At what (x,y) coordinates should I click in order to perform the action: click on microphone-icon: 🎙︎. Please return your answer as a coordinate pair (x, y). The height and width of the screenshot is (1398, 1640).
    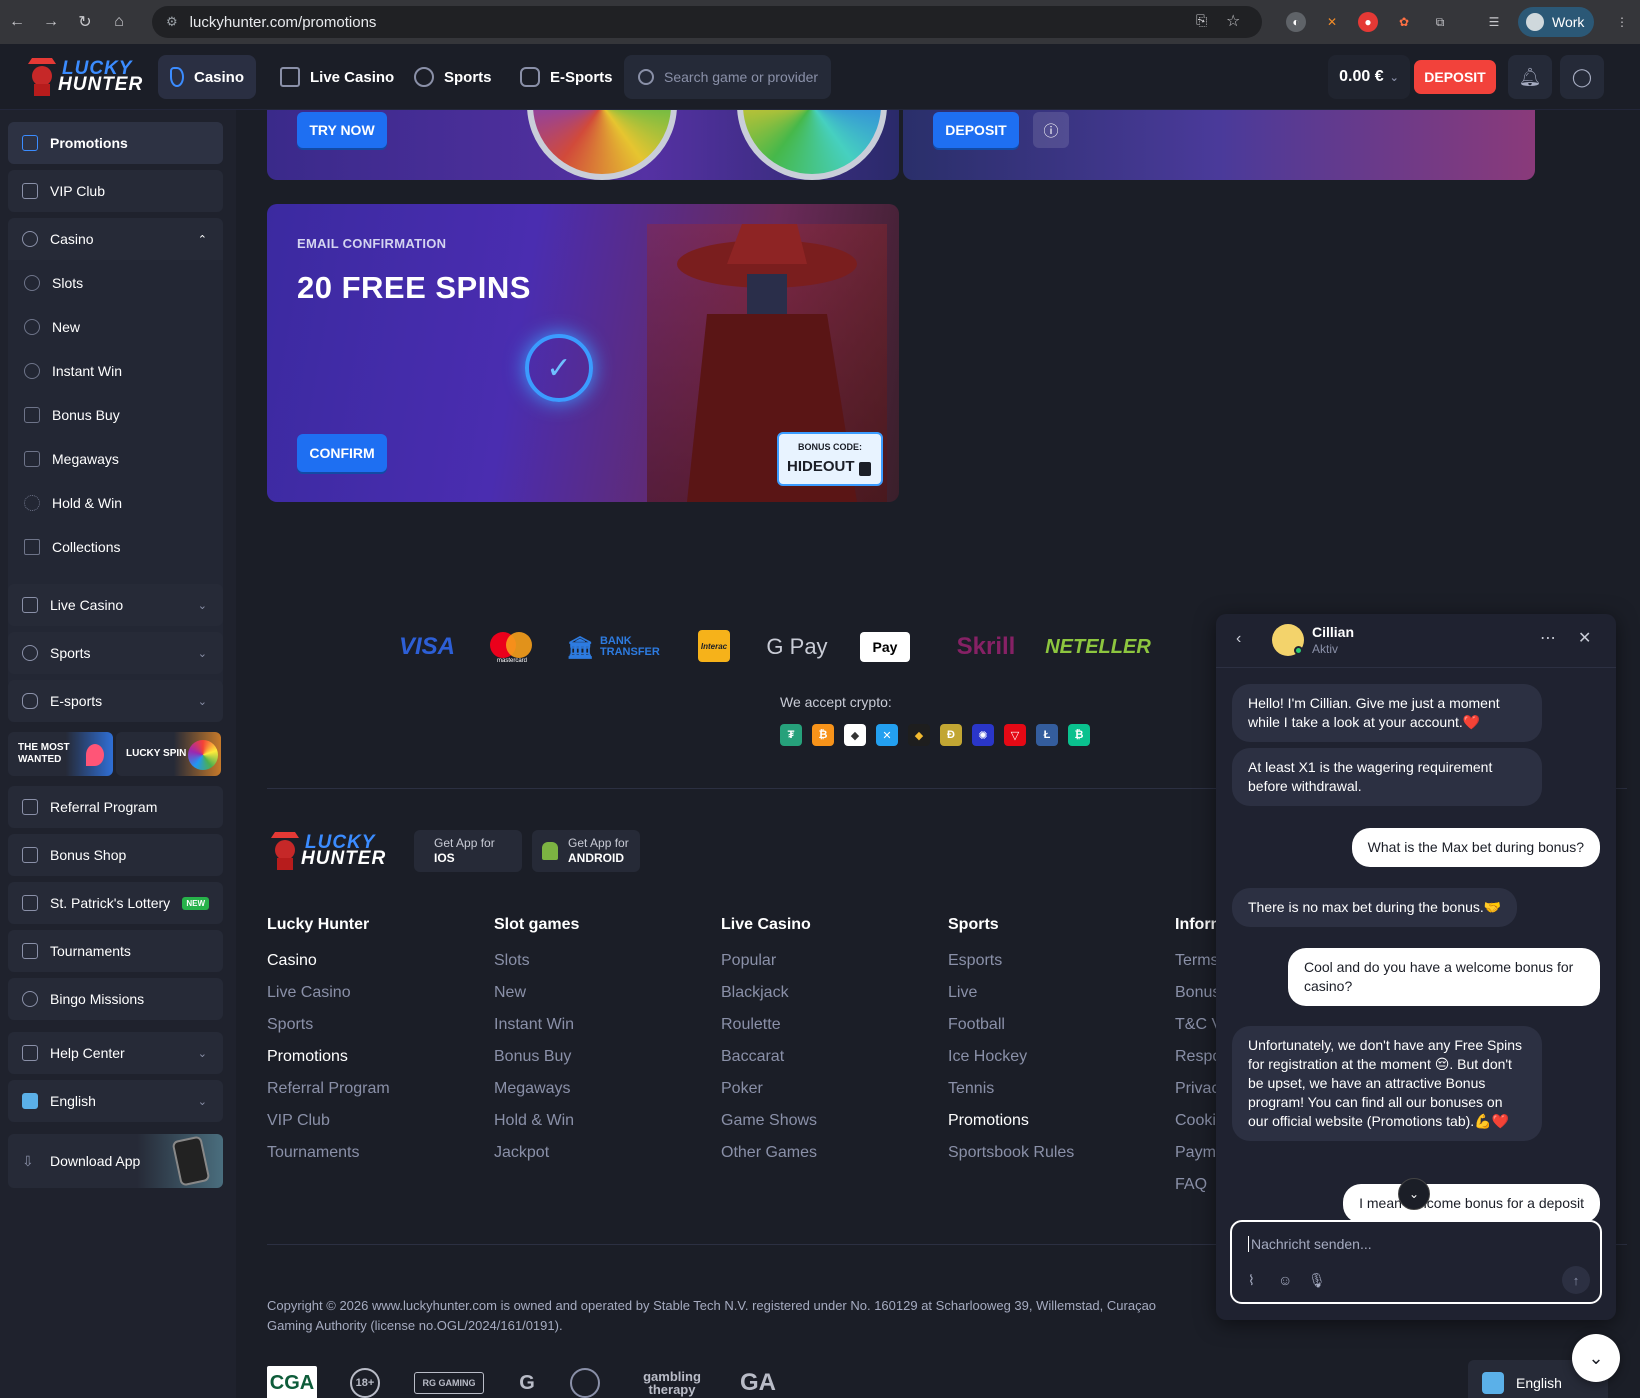
    Looking at the image, I should click on (1317, 1280).